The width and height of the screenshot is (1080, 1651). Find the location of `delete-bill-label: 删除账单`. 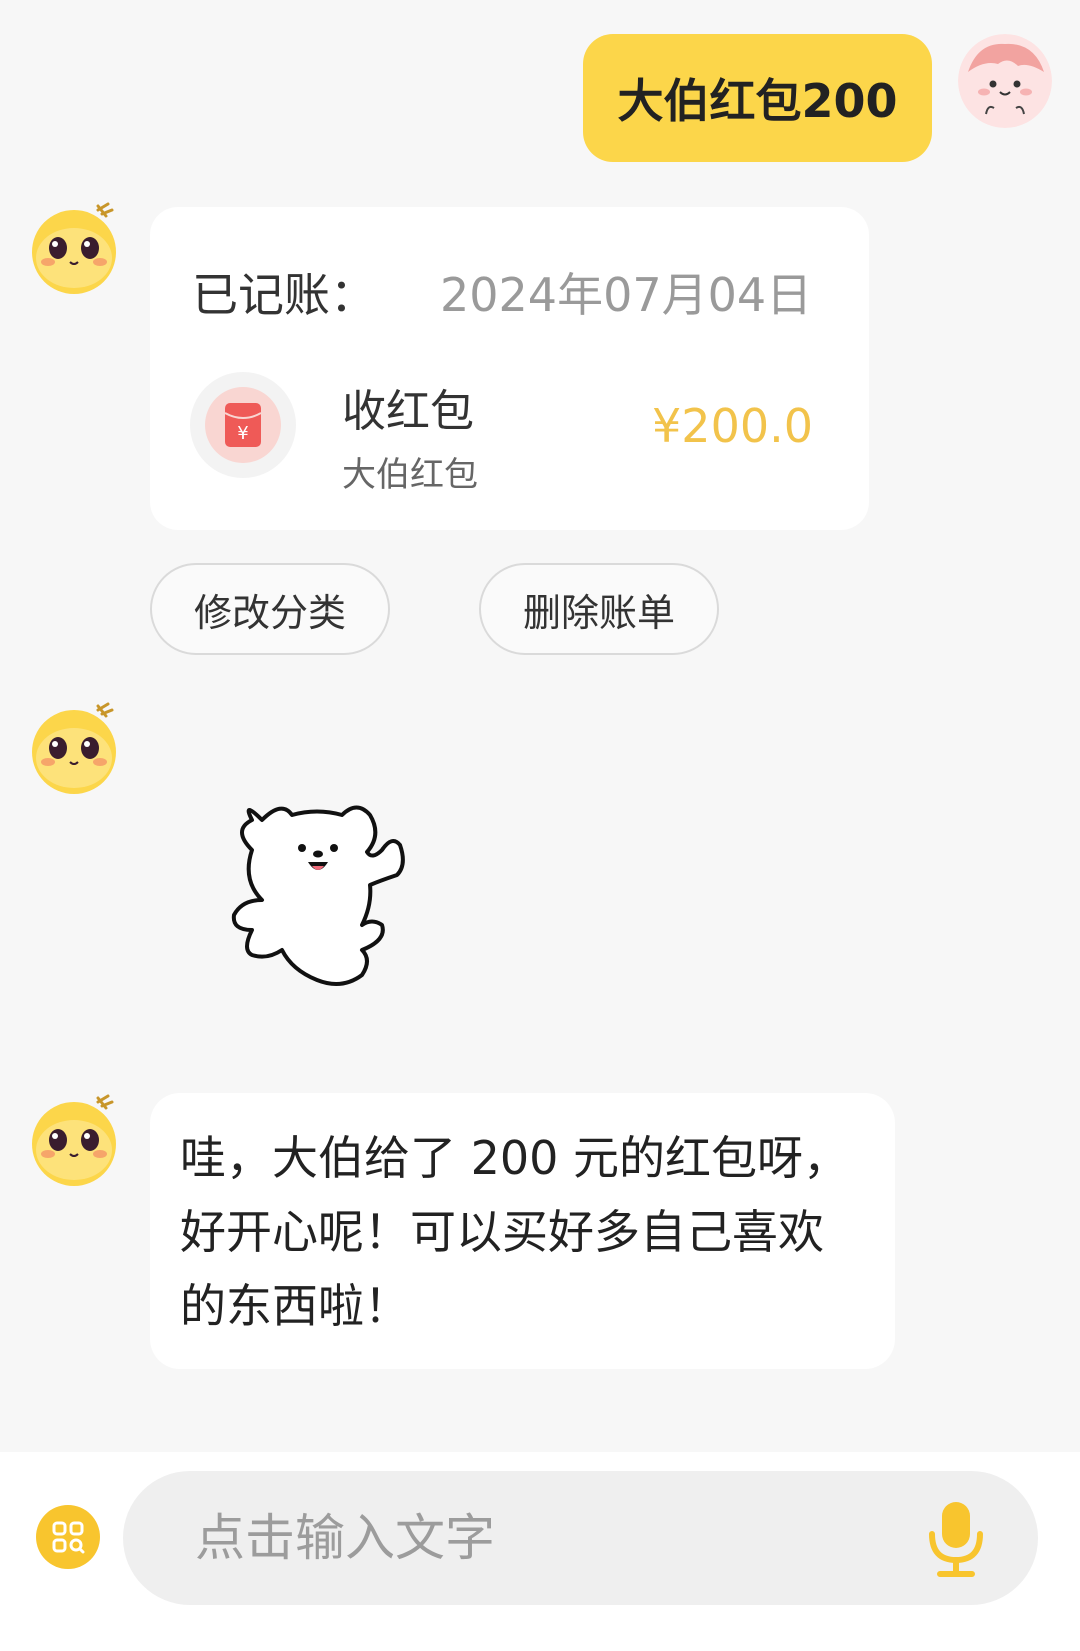

delete-bill-label: 删除账单 is located at coordinates (598, 612).